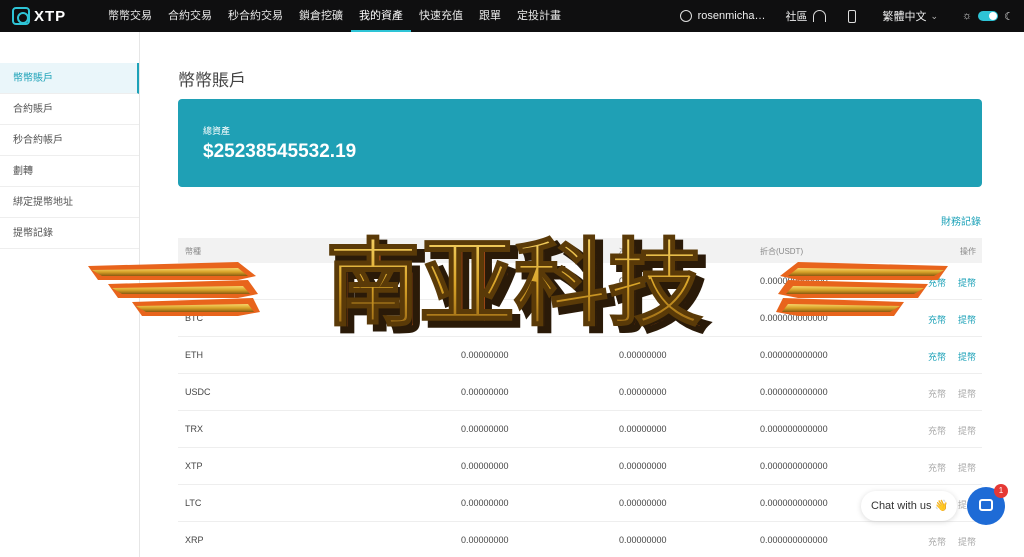 The image size is (1024, 557). What do you see at coordinates (193, 251) in the screenshot?
I see `header-coin: 幣種` at bounding box center [193, 251].